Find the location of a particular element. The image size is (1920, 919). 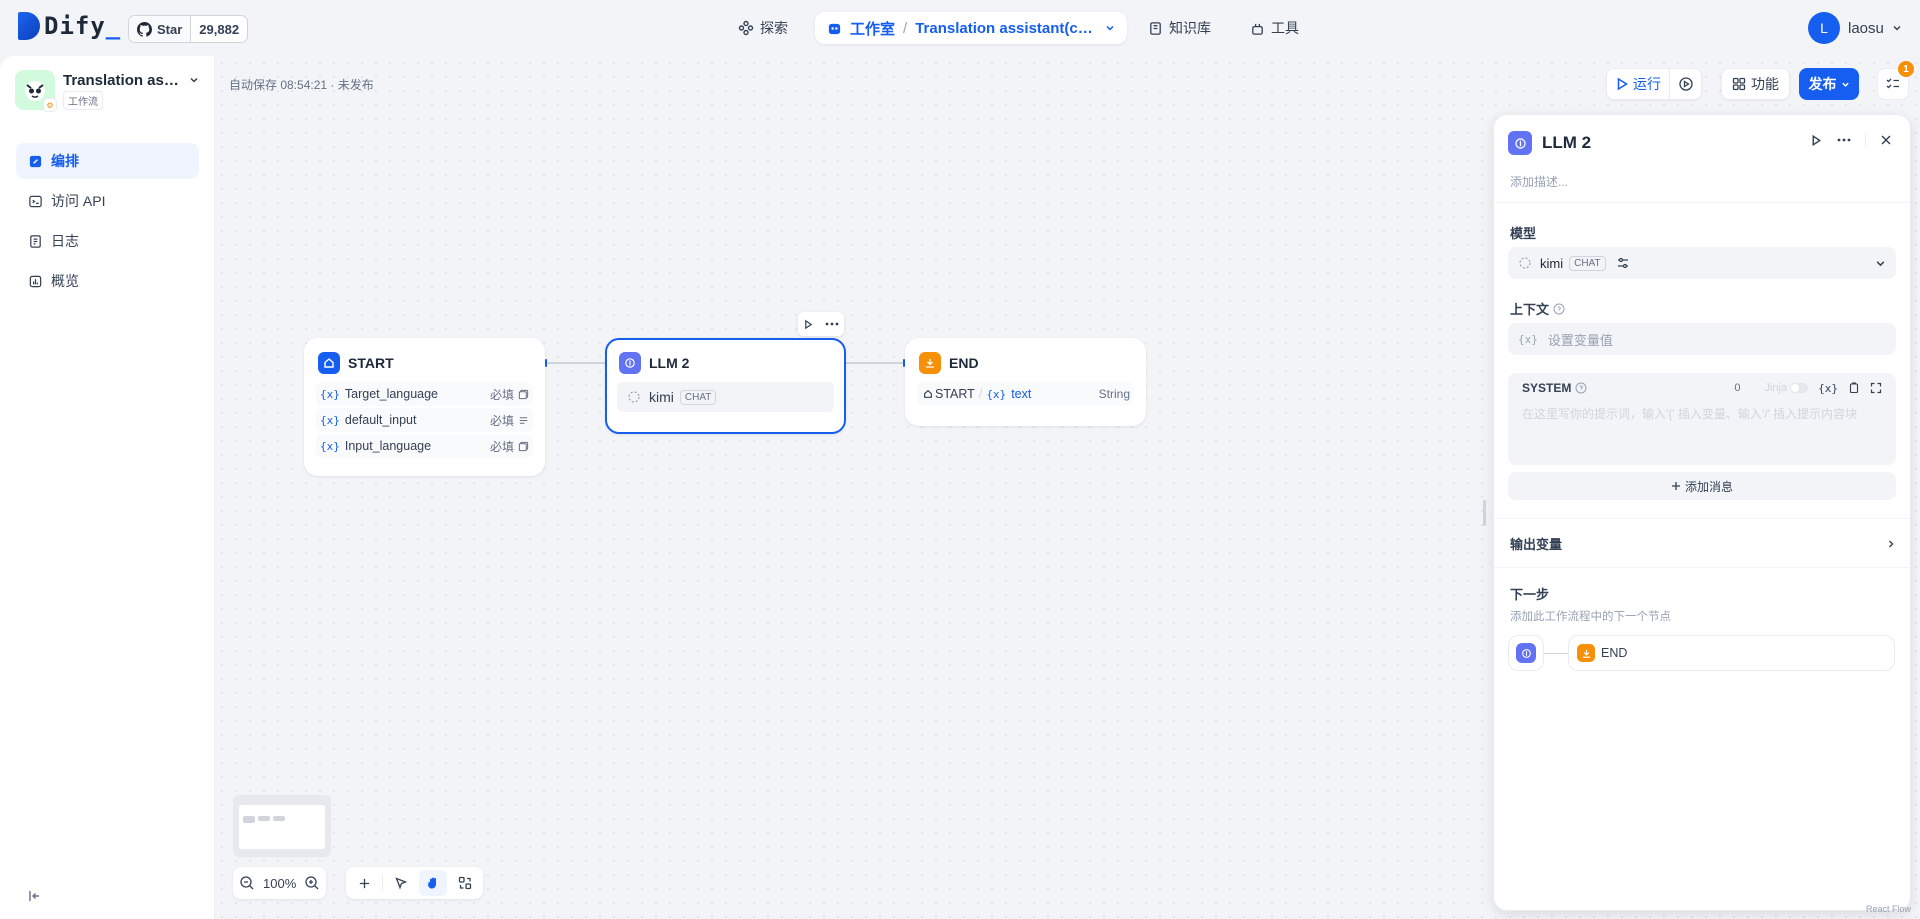

nav-studio-label: 工作室 is located at coordinates (873, 29).